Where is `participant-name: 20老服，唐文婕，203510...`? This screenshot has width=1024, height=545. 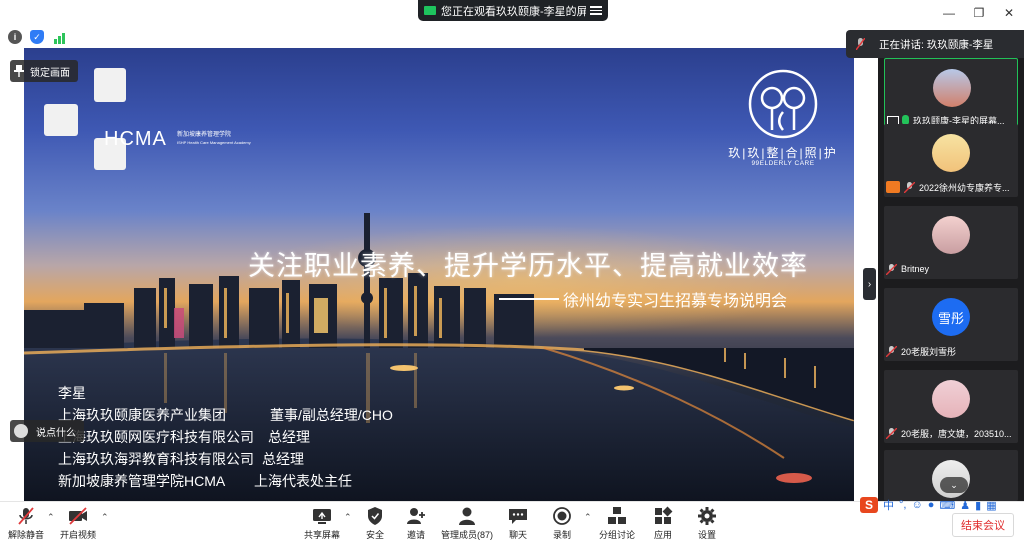
participant-name: 20老服，唐文婕，203510... is located at coordinates (956, 433).